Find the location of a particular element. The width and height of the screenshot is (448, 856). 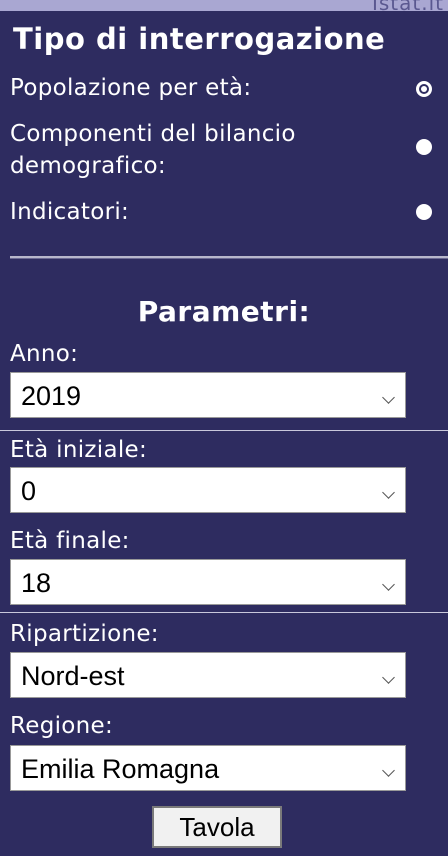

option-label-componenti-line1: Componenti del bilancio is located at coordinates (153, 134).